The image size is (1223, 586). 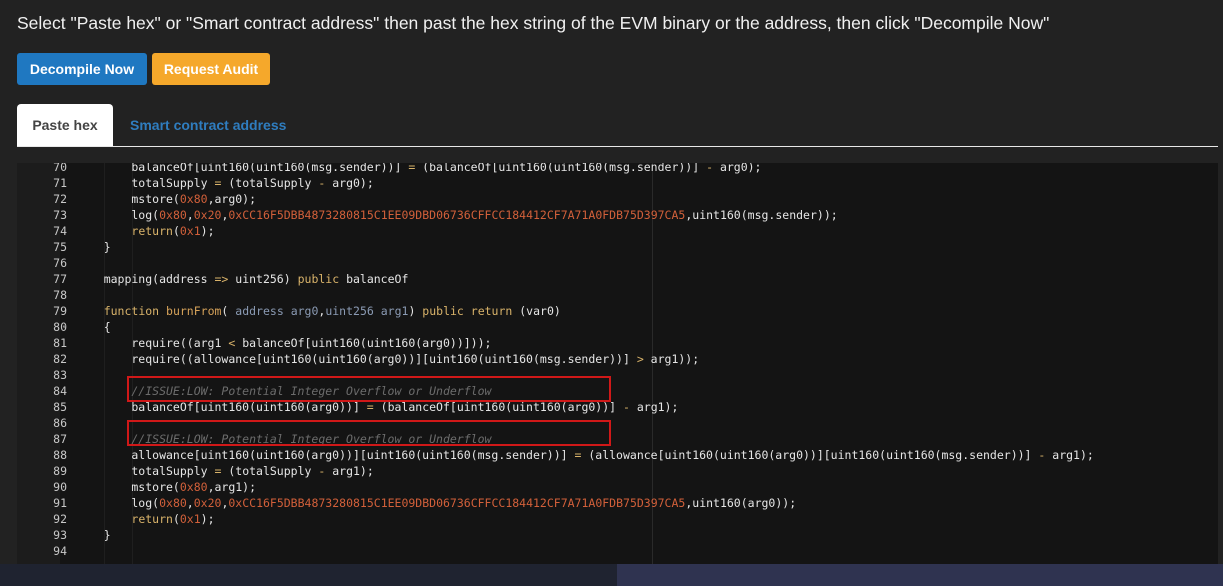 What do you see at coordinates (207, 231) in the screenshot?
I see `code-token: );` at bounding box center [207, 231].